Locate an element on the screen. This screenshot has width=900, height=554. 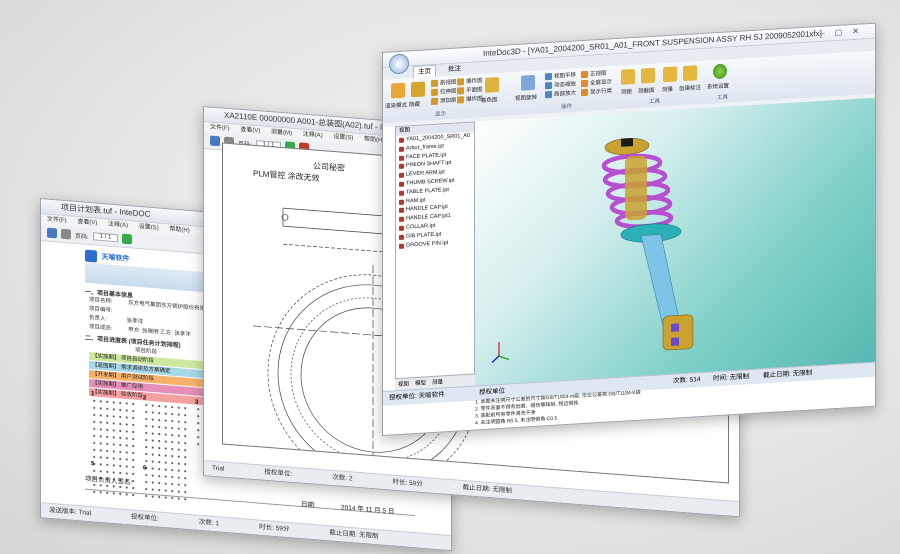
status-mode: 波送版本: Trial is located at coordinates (70, 512).